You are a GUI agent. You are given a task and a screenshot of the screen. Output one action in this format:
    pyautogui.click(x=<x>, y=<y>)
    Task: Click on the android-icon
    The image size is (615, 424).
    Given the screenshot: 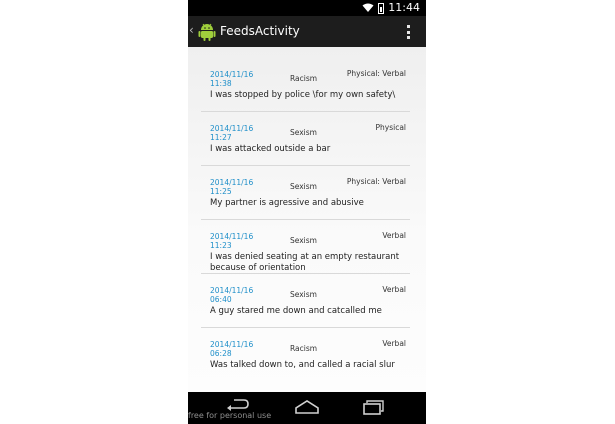 What is the action you would take?
    pyautogui.click(x=207, y=31)
    